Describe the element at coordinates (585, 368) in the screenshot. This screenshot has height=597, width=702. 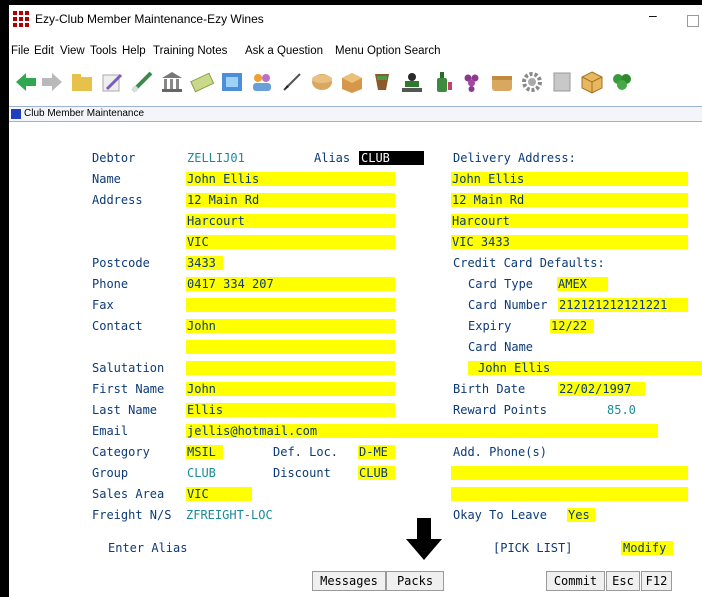
I see `card-name-field: John Ellis` at that location.